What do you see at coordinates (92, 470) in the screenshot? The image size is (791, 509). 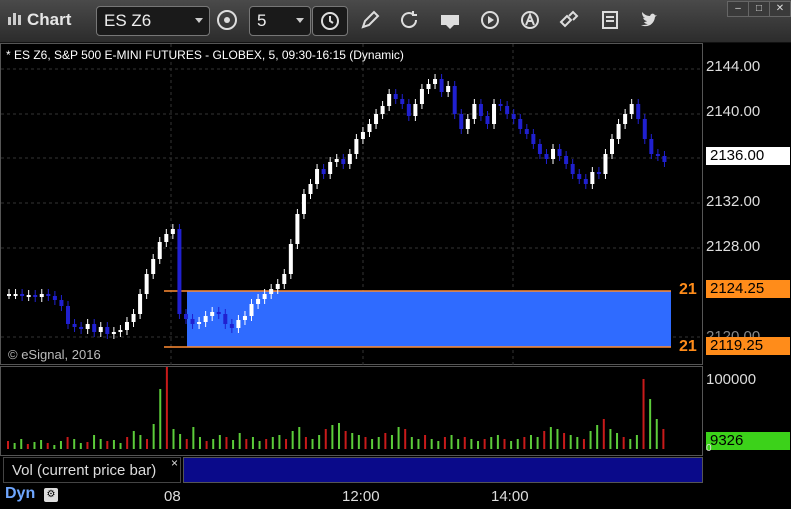 I see `volume-legend: Vol (current price bar)` at bounding box center [92, 470].